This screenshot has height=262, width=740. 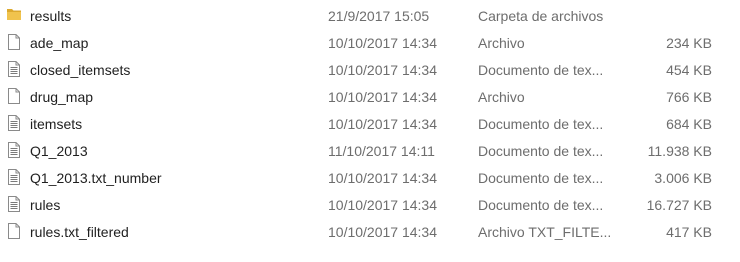 I want to click on file-size: 3.006 KB, so click(x=683, y=178).